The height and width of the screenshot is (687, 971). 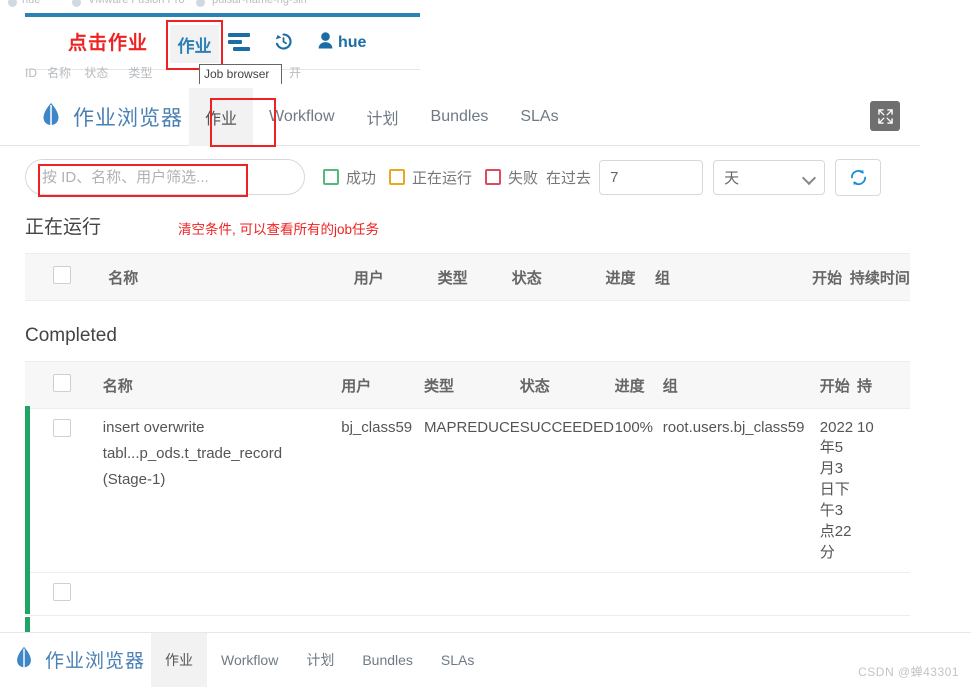 What do you see at coordinates (485, 7) in the screenshot?
I see `browser-bookmark-strip: hue VMware Fusion Pro pulsar-name-ng-sin` at bounding box center [485, 7].